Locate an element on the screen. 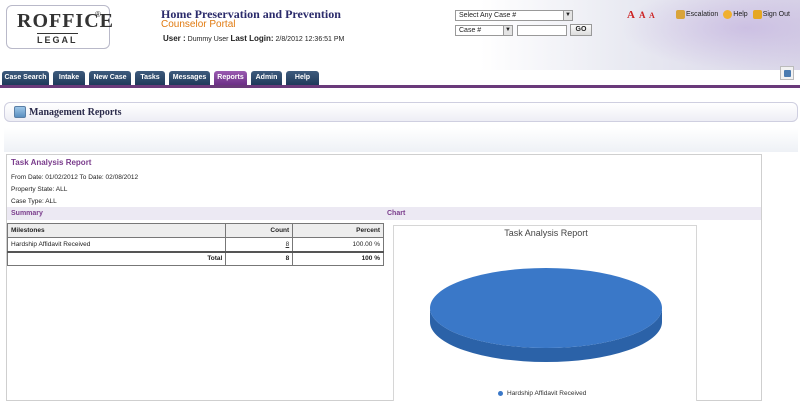  column-header-milestones: Milestones is located at coordinates (116, 230).